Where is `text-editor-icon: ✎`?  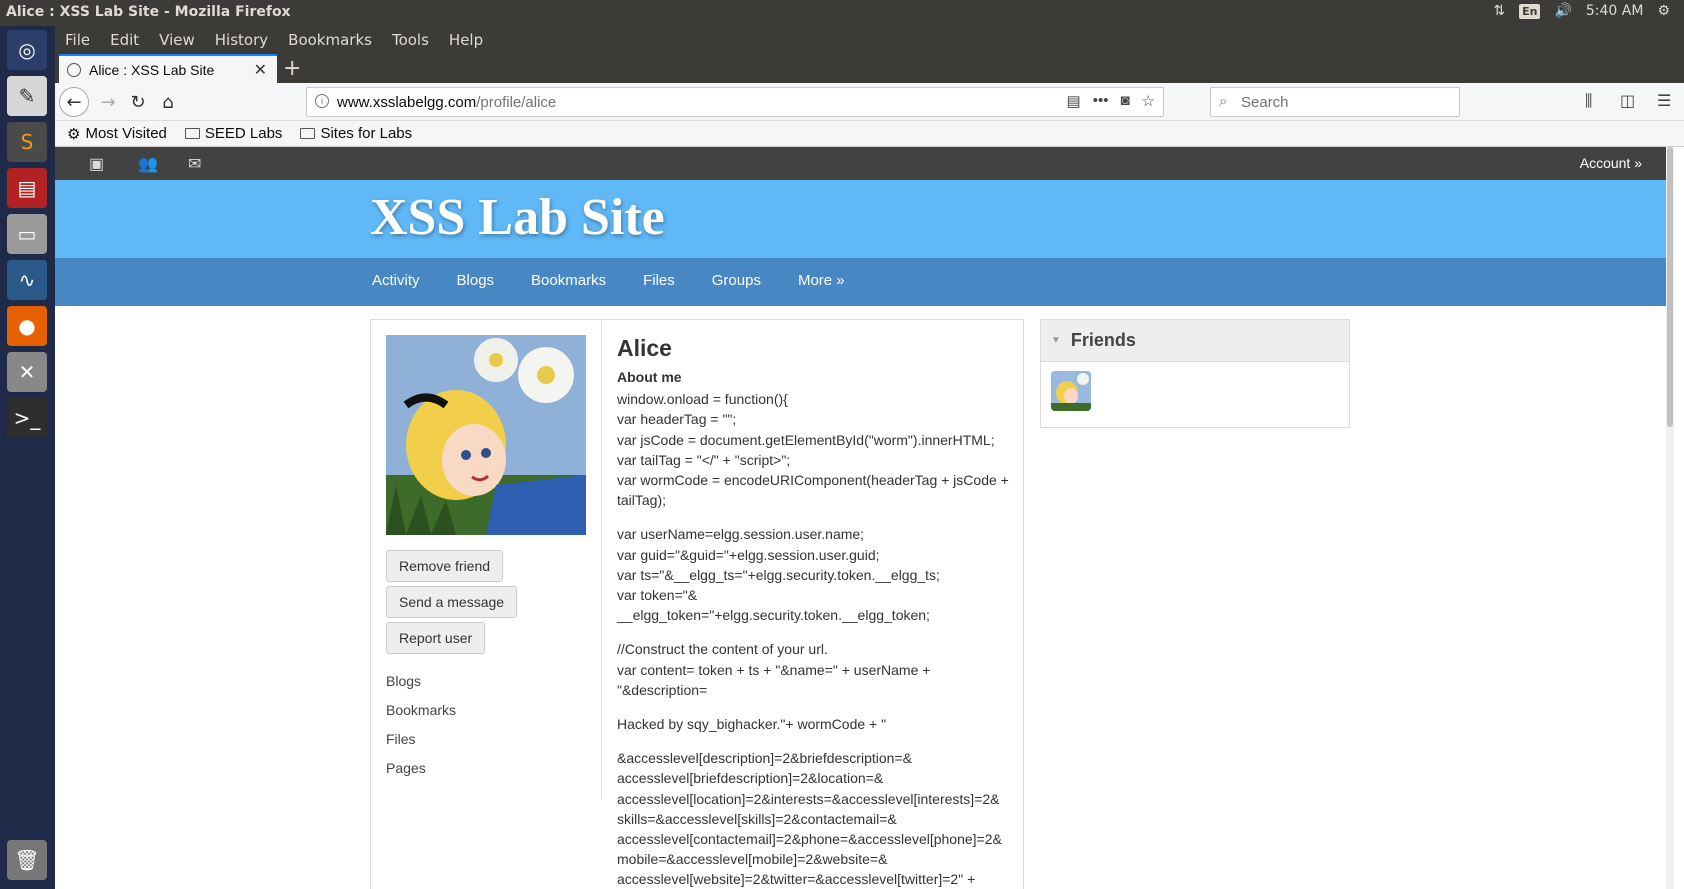
text-editor-icon: ✎ is located at coordinates (27, 96).